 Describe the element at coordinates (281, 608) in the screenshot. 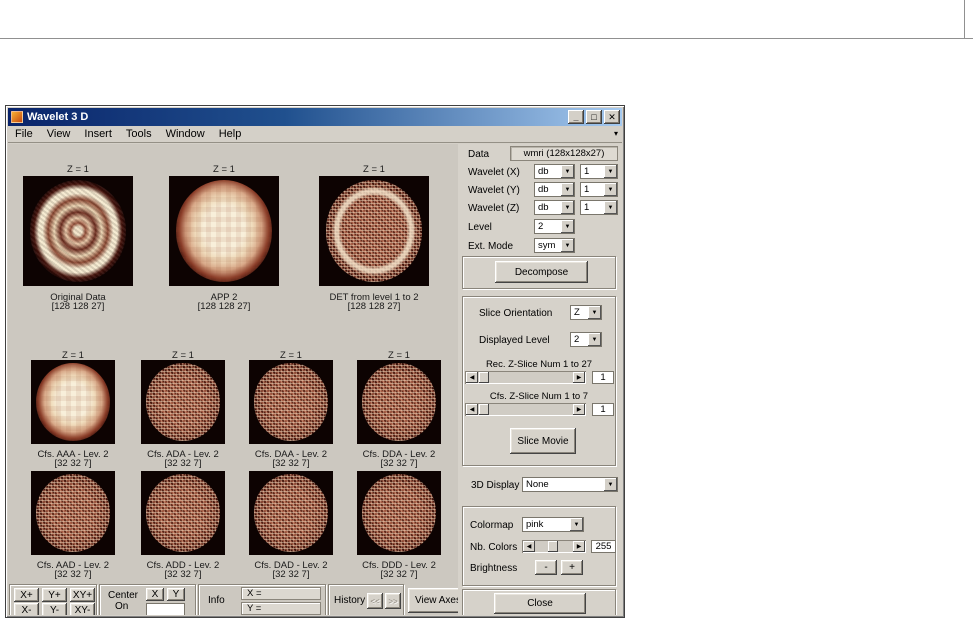

I see `info-y-value: Y =` at that location.